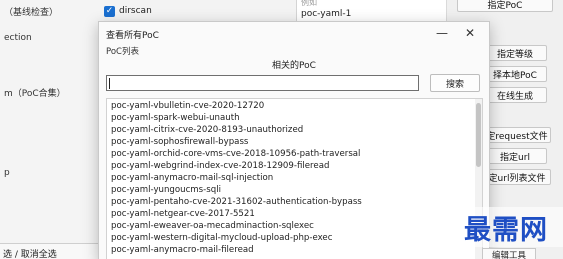 The height and width of the screenshot is (259, 563). Describe the element at coordinates (179, 143) in the screenshot. I see `list-item: poc-yaml-sophosfirewall-bypass` at that location.